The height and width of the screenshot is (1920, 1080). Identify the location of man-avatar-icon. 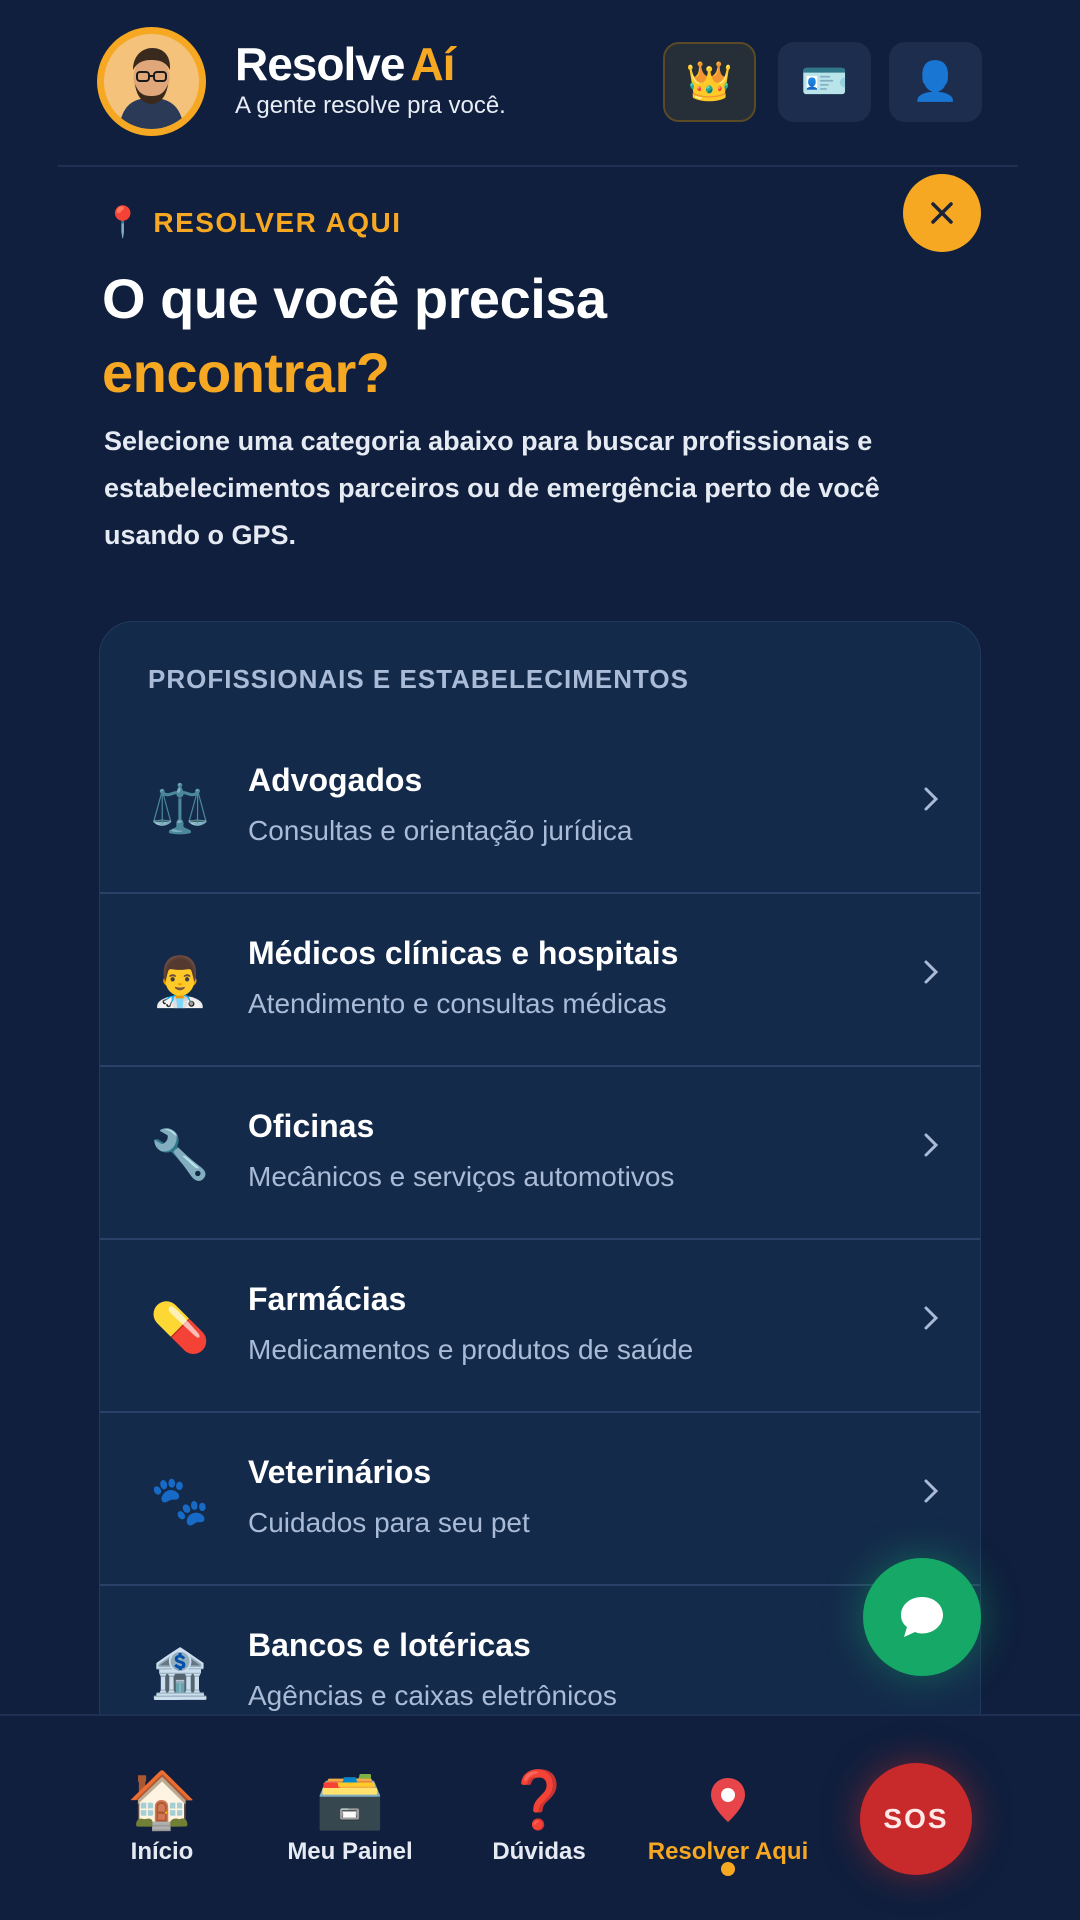
(151, 81).